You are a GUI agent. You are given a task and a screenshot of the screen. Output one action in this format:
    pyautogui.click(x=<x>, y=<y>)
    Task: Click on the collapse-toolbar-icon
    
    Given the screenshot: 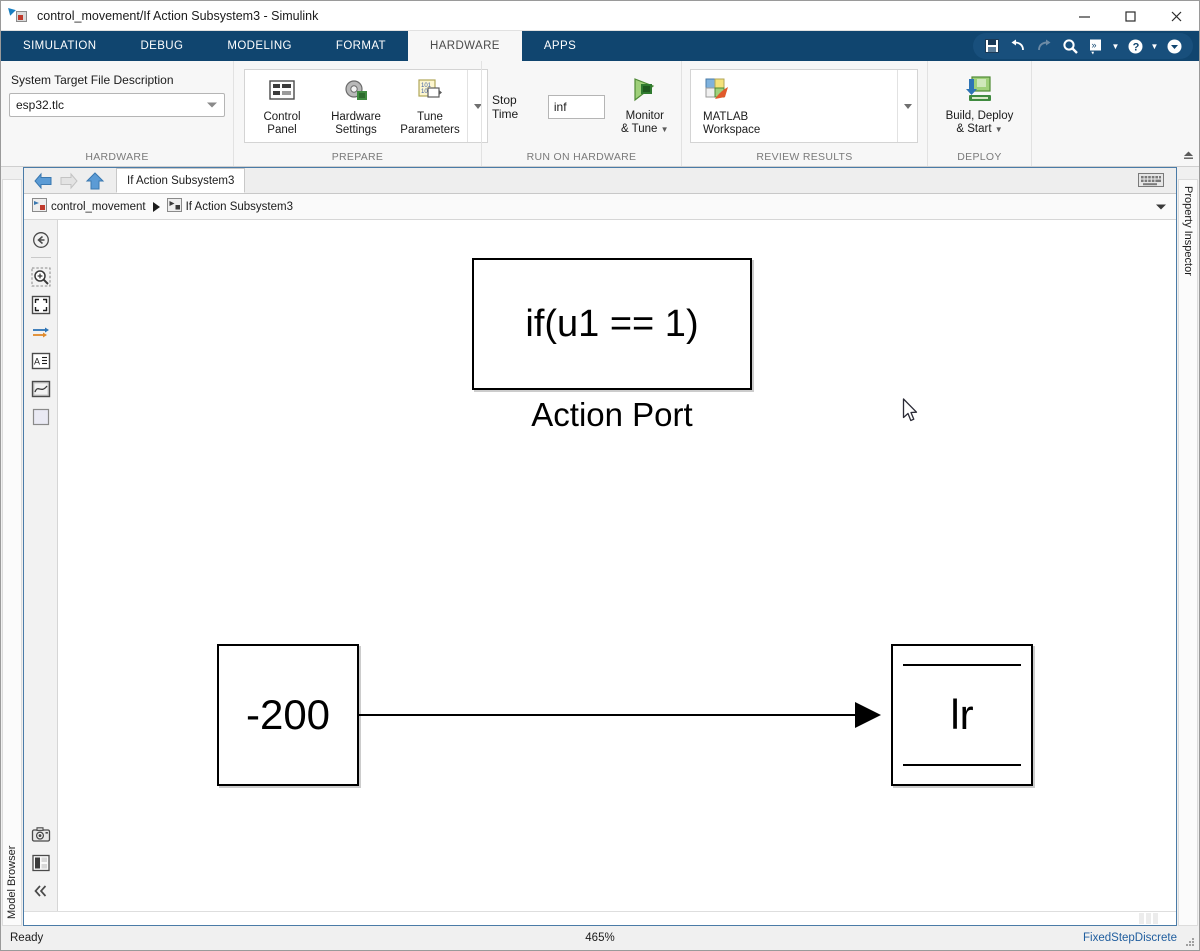 What is the action you would take?
    pyautogui.click(x=41, y=891)
    